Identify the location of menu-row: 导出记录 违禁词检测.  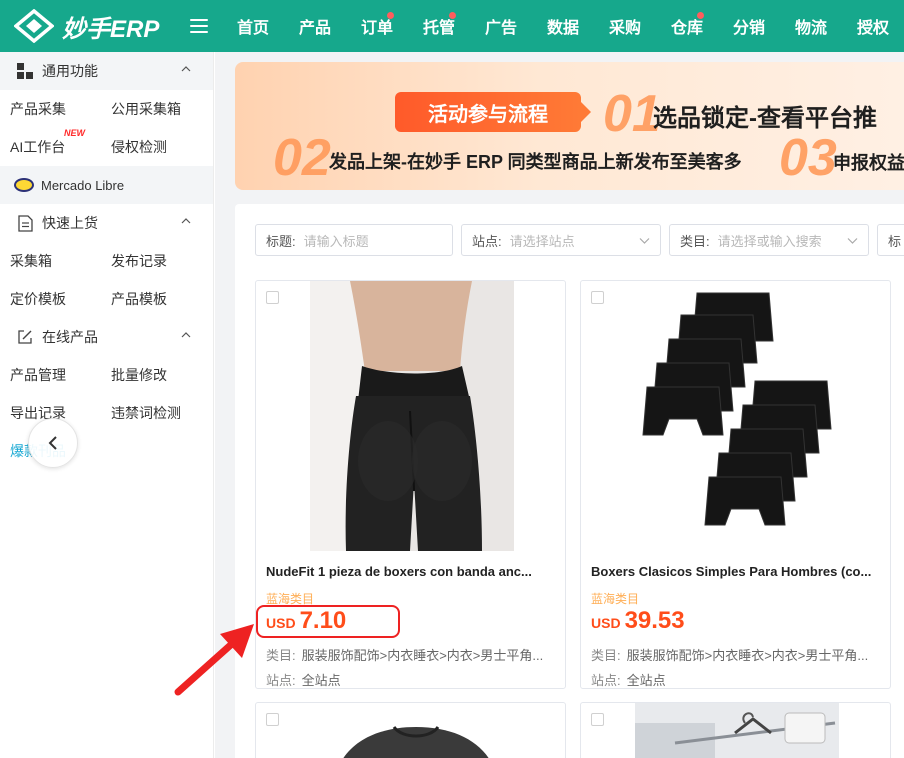
(106, 413).